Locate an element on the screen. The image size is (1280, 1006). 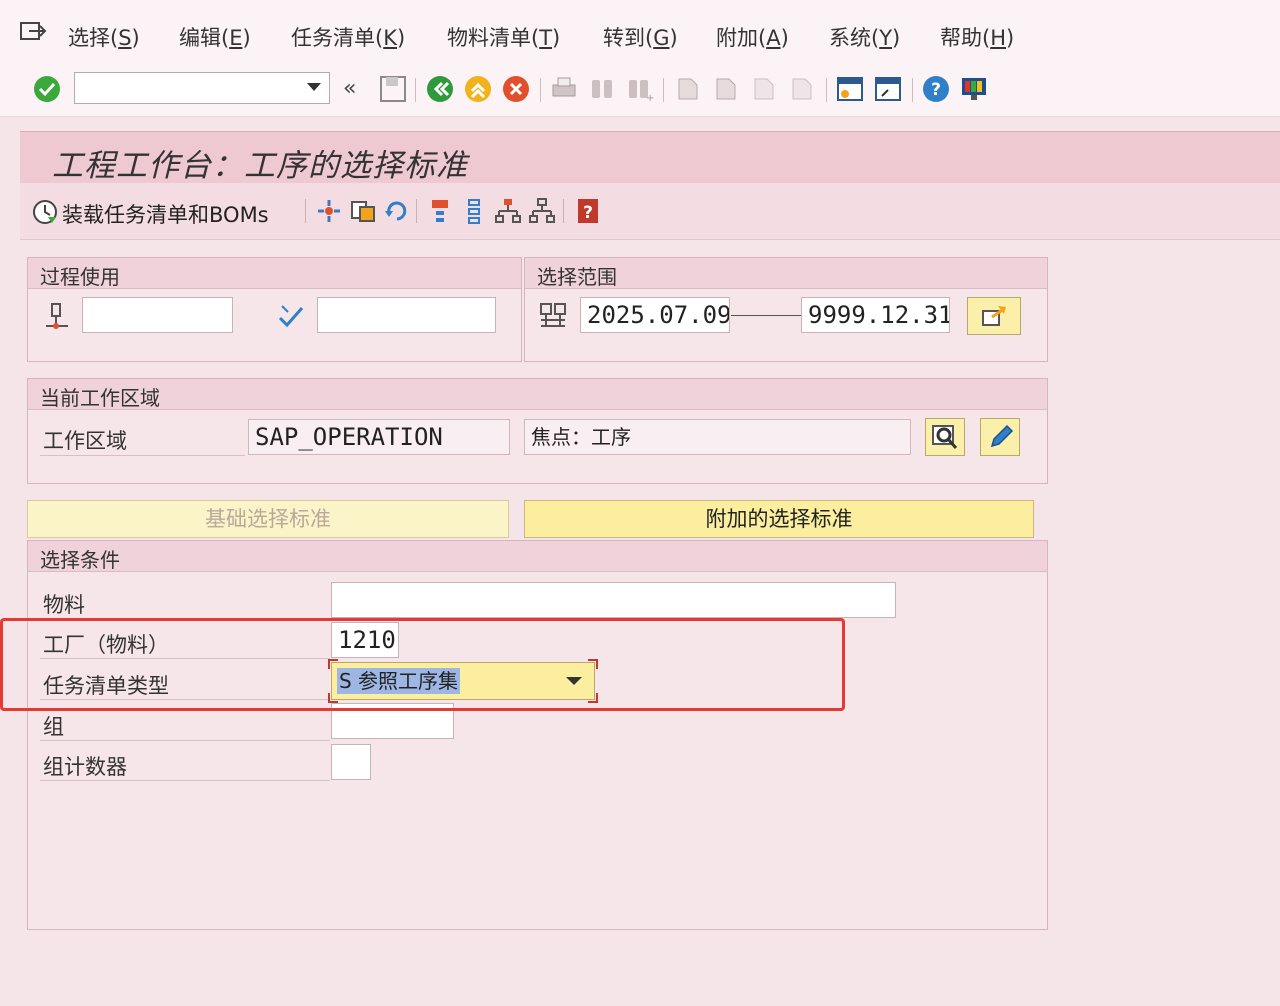
print-icon is located at coordinates (564, 89).